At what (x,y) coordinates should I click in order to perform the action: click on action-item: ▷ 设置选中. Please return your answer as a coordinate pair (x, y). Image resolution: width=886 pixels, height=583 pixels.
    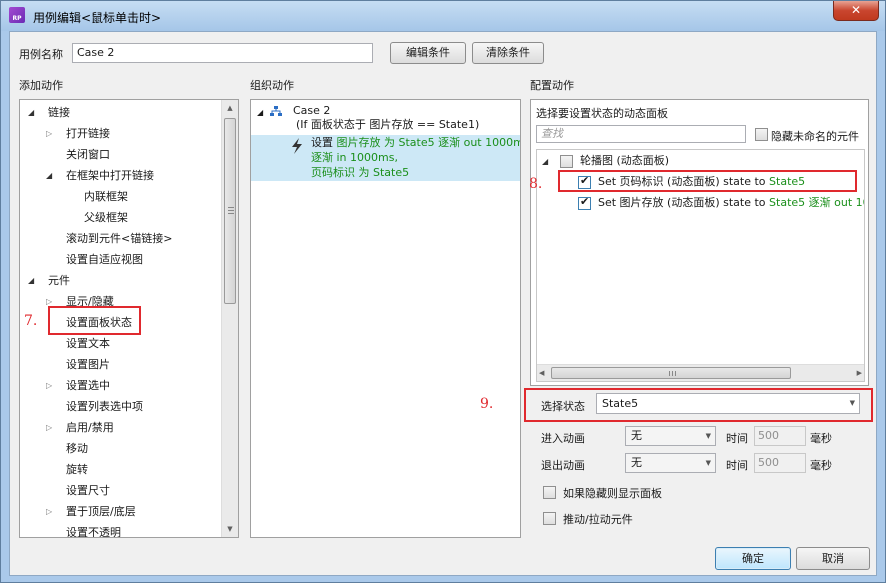
    Looking at the image, I should click on (120, 386).